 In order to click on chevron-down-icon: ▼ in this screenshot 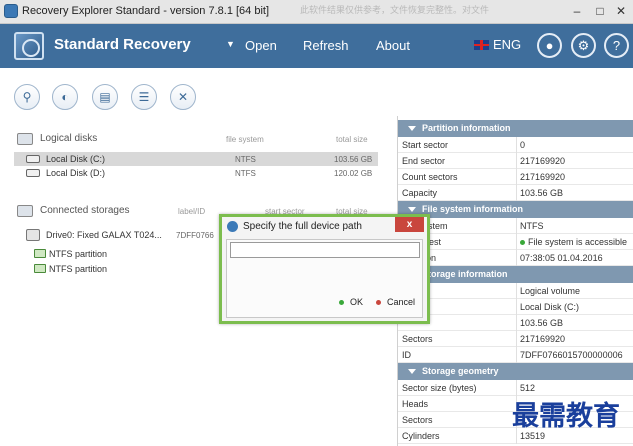, I will do `click(230, 44)`.